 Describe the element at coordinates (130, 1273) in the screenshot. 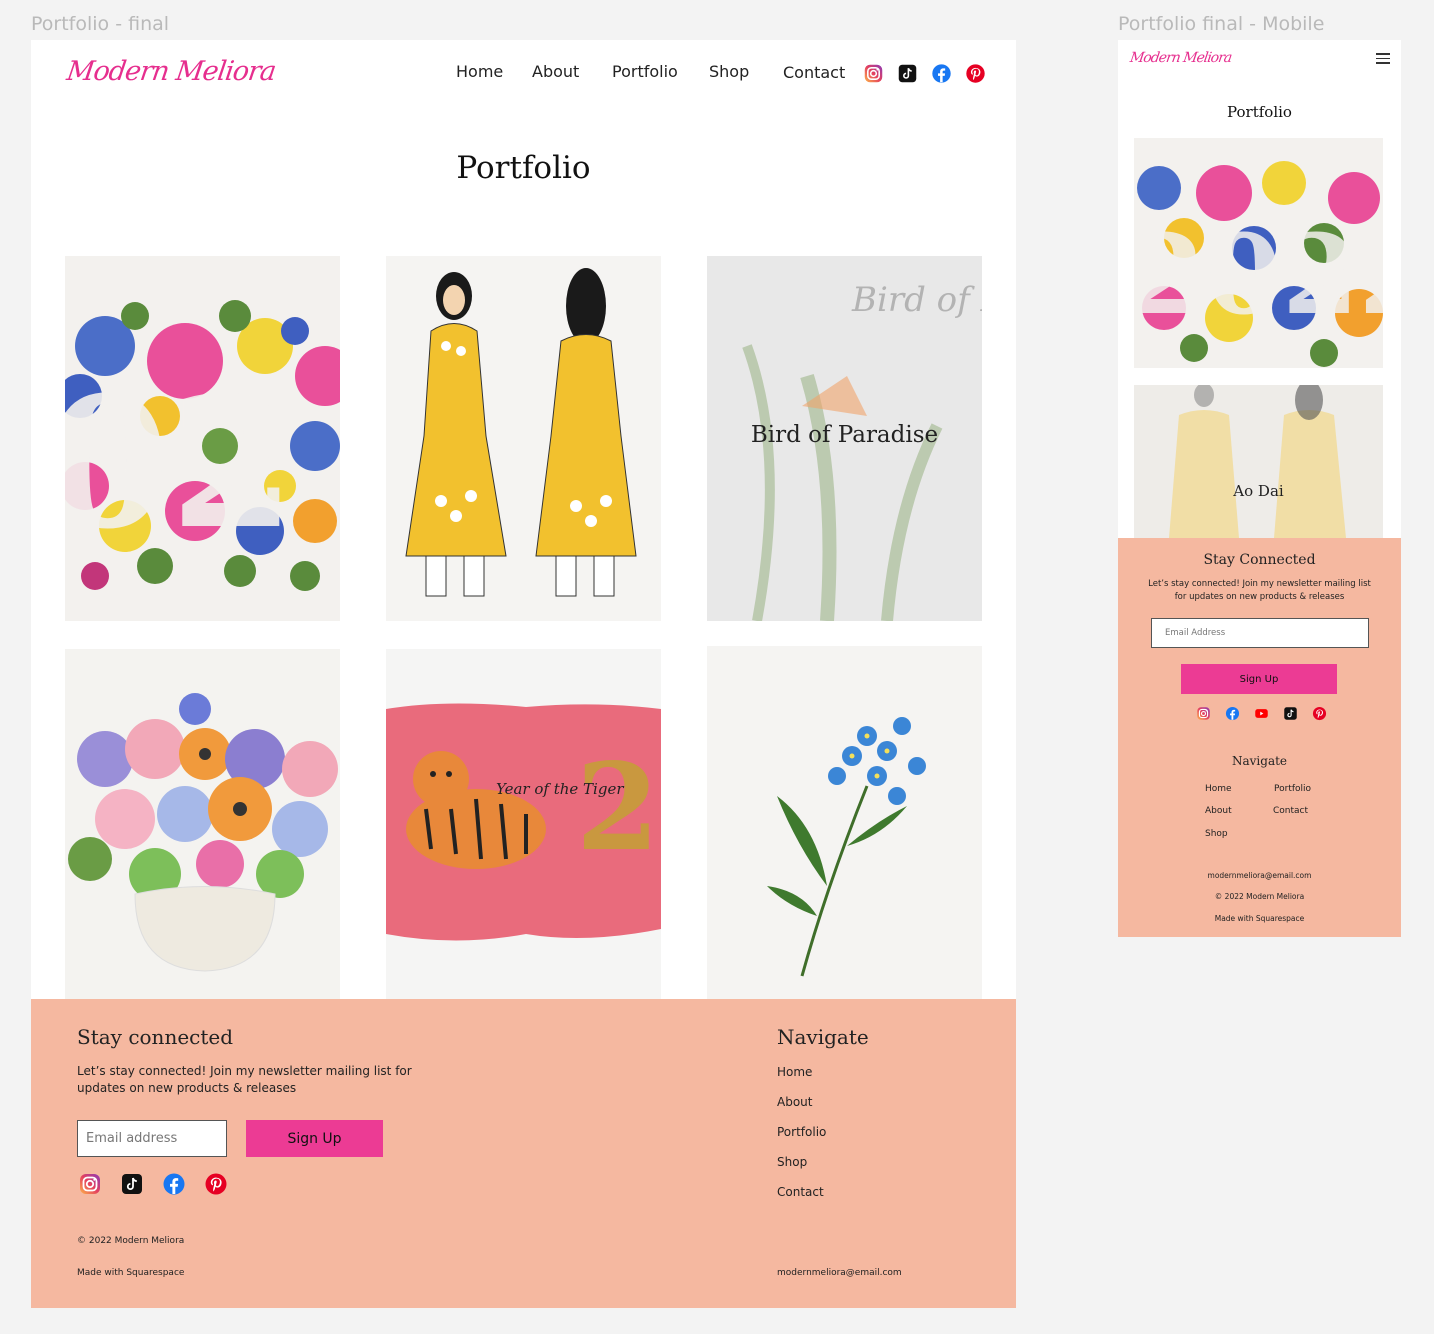

I see `made-with-text: Made with Squarespace` at that location.